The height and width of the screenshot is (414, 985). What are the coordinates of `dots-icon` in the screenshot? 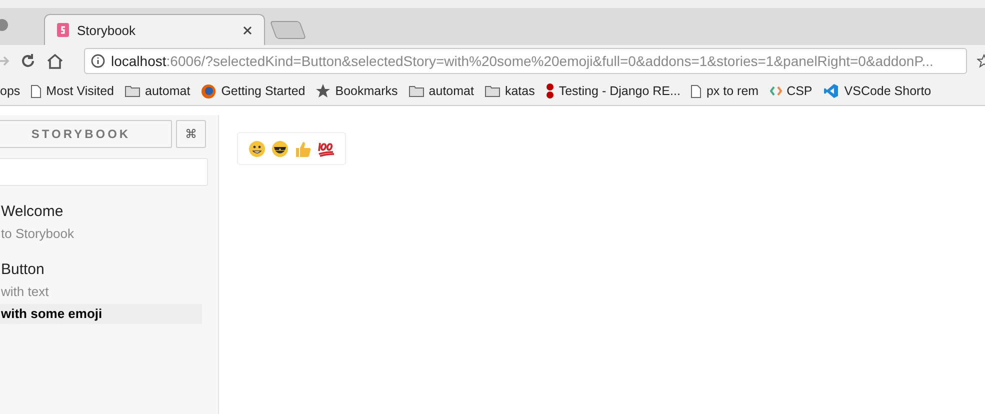 It's located at (550, 91).